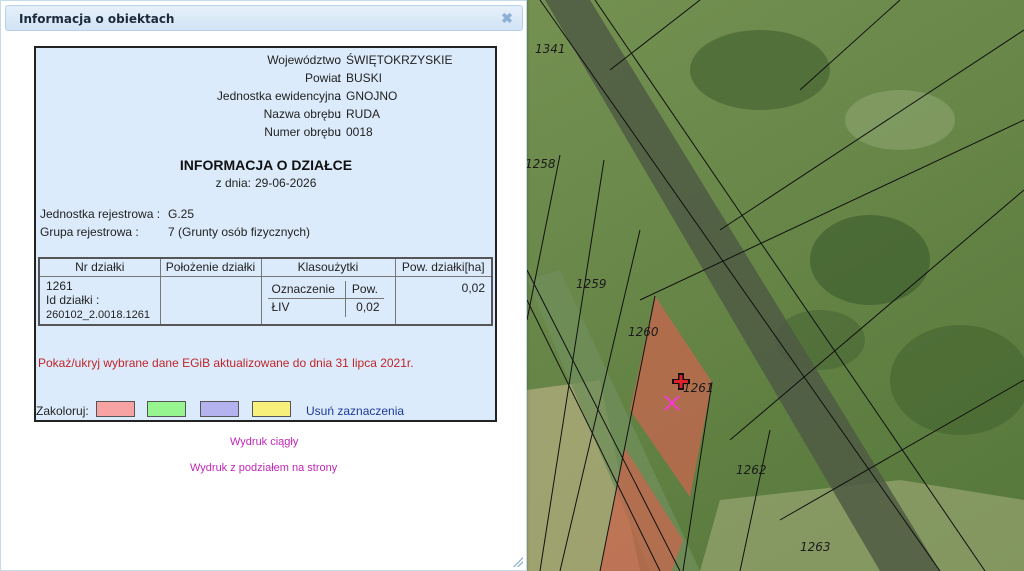 The height and width of the screenshot is (571, 1024). Describe the element at coordinates (280, 307) in the screenshot. I see `land-class-symbol: ŁIV` at that location.